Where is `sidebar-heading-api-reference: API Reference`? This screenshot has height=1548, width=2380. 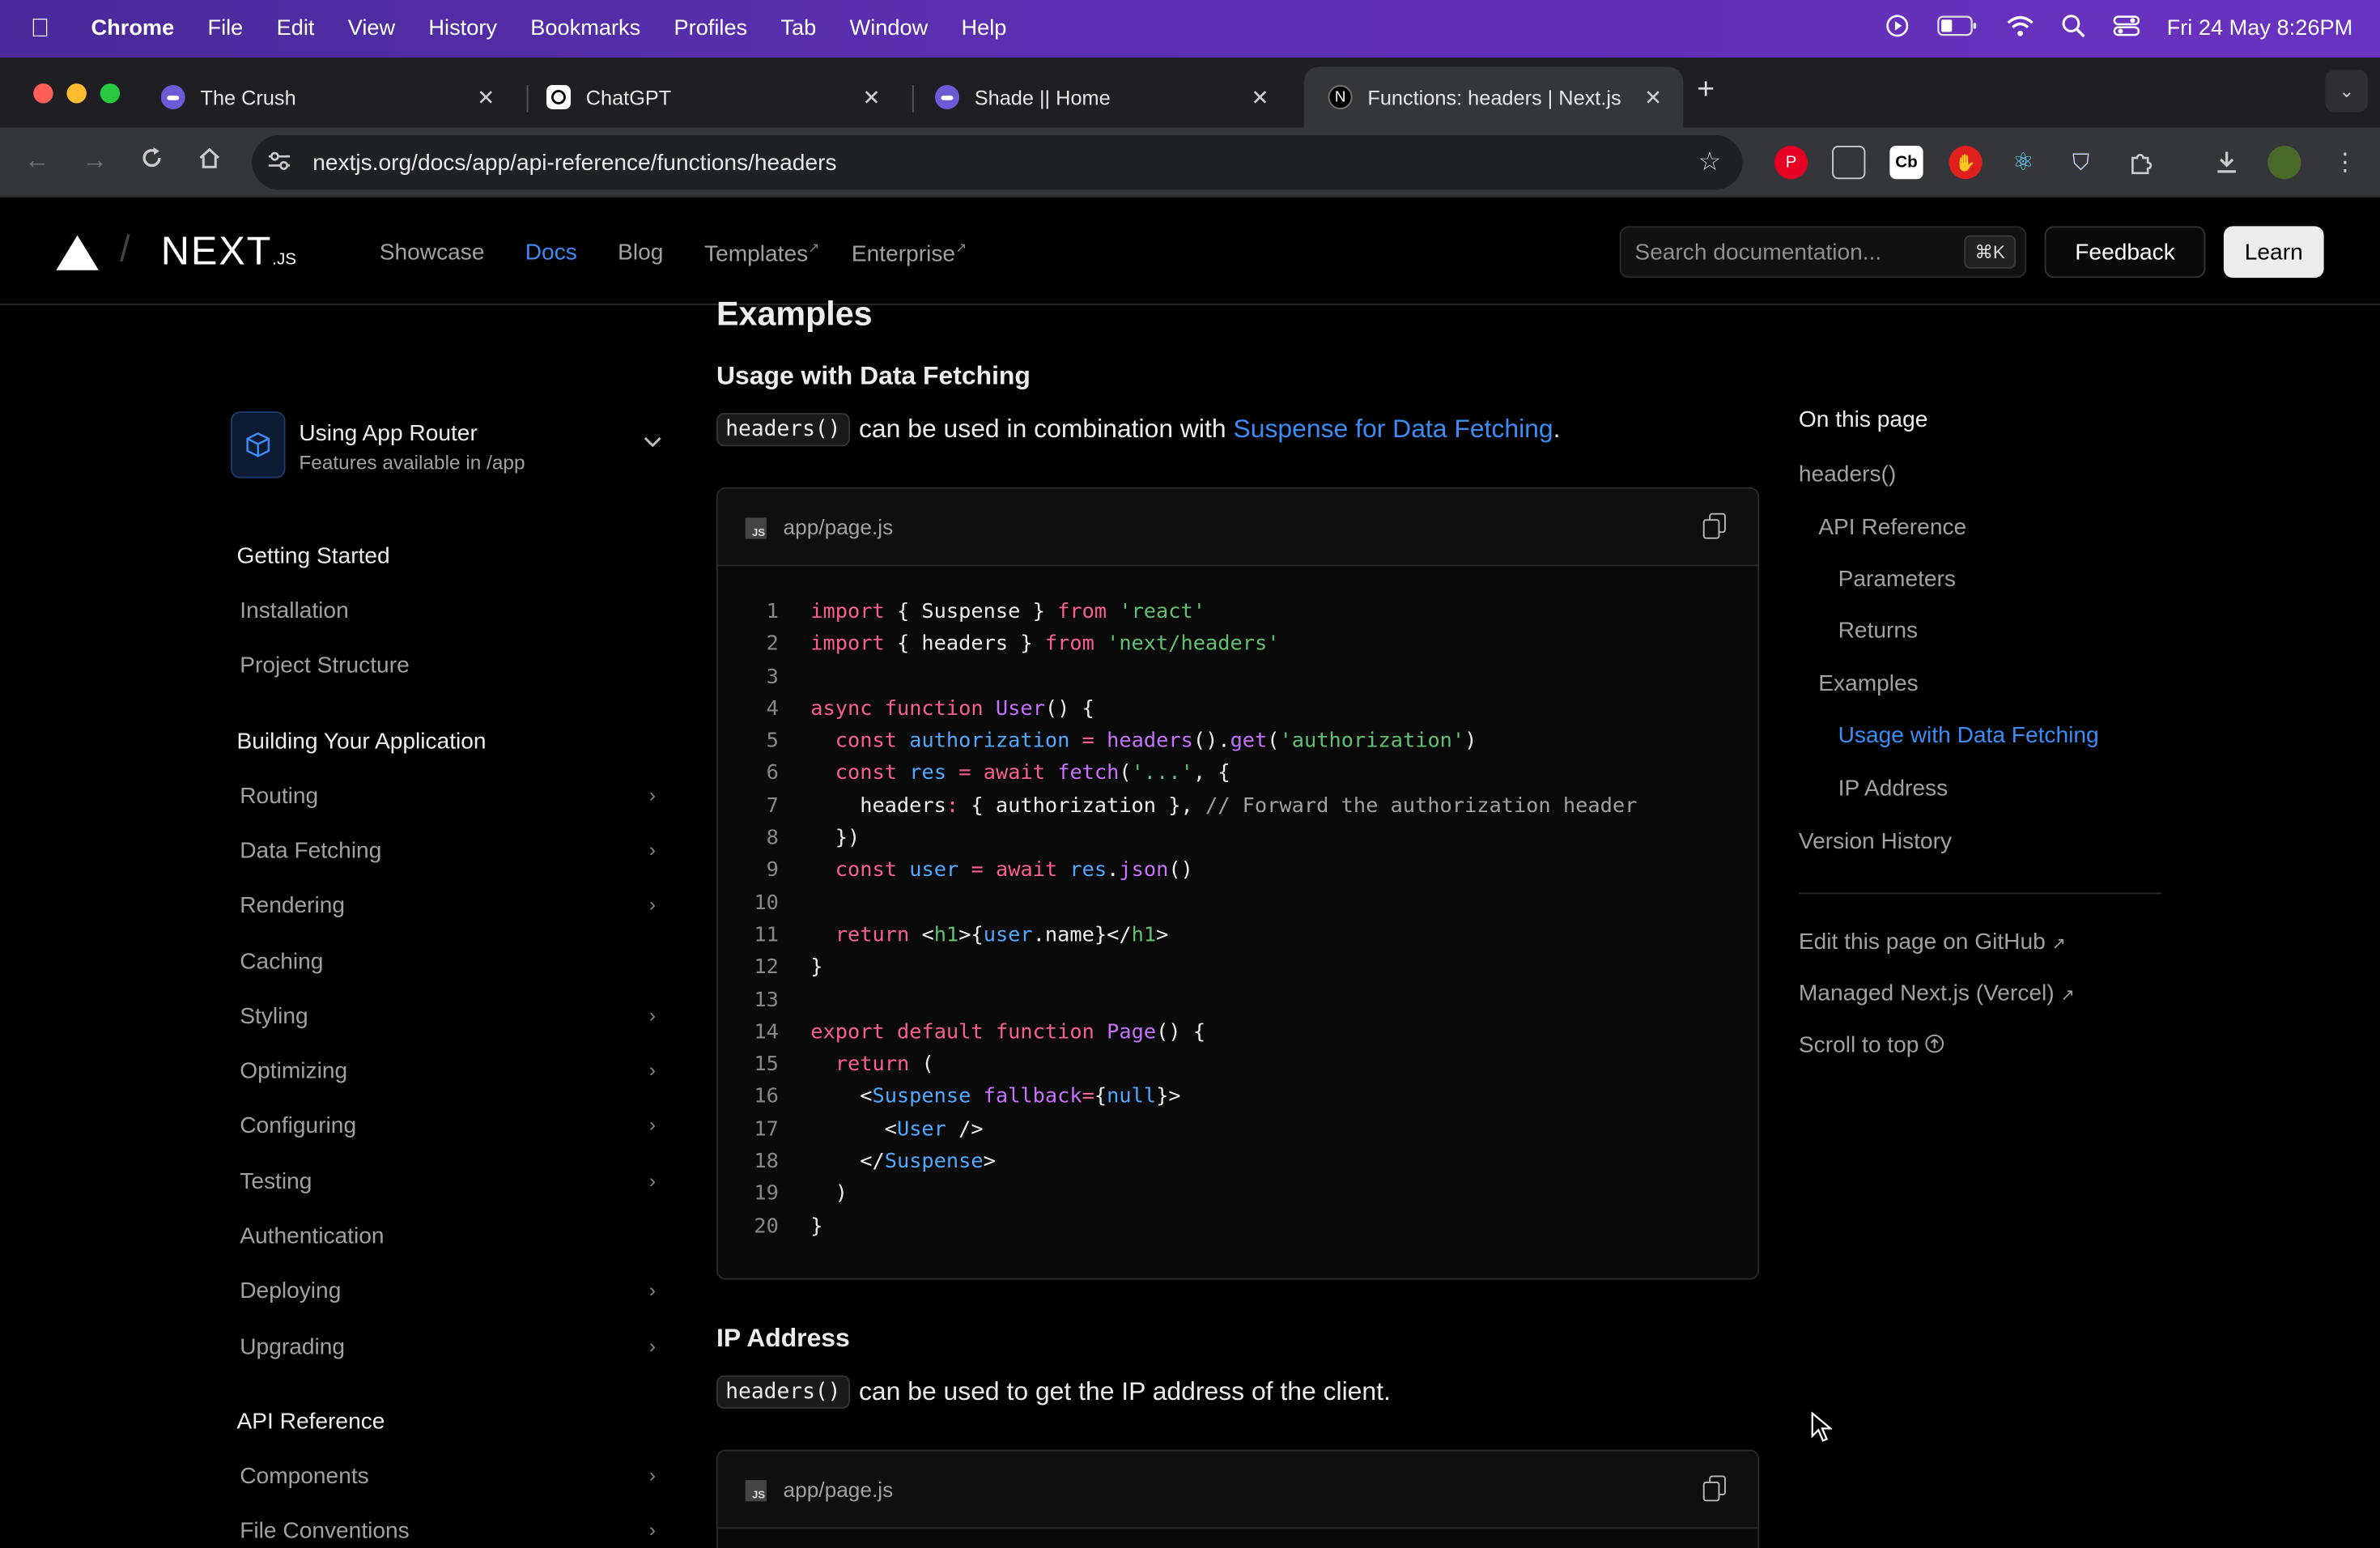
sidebar-heading-api-reference: API Reference is located at coordinates (311, 1422).